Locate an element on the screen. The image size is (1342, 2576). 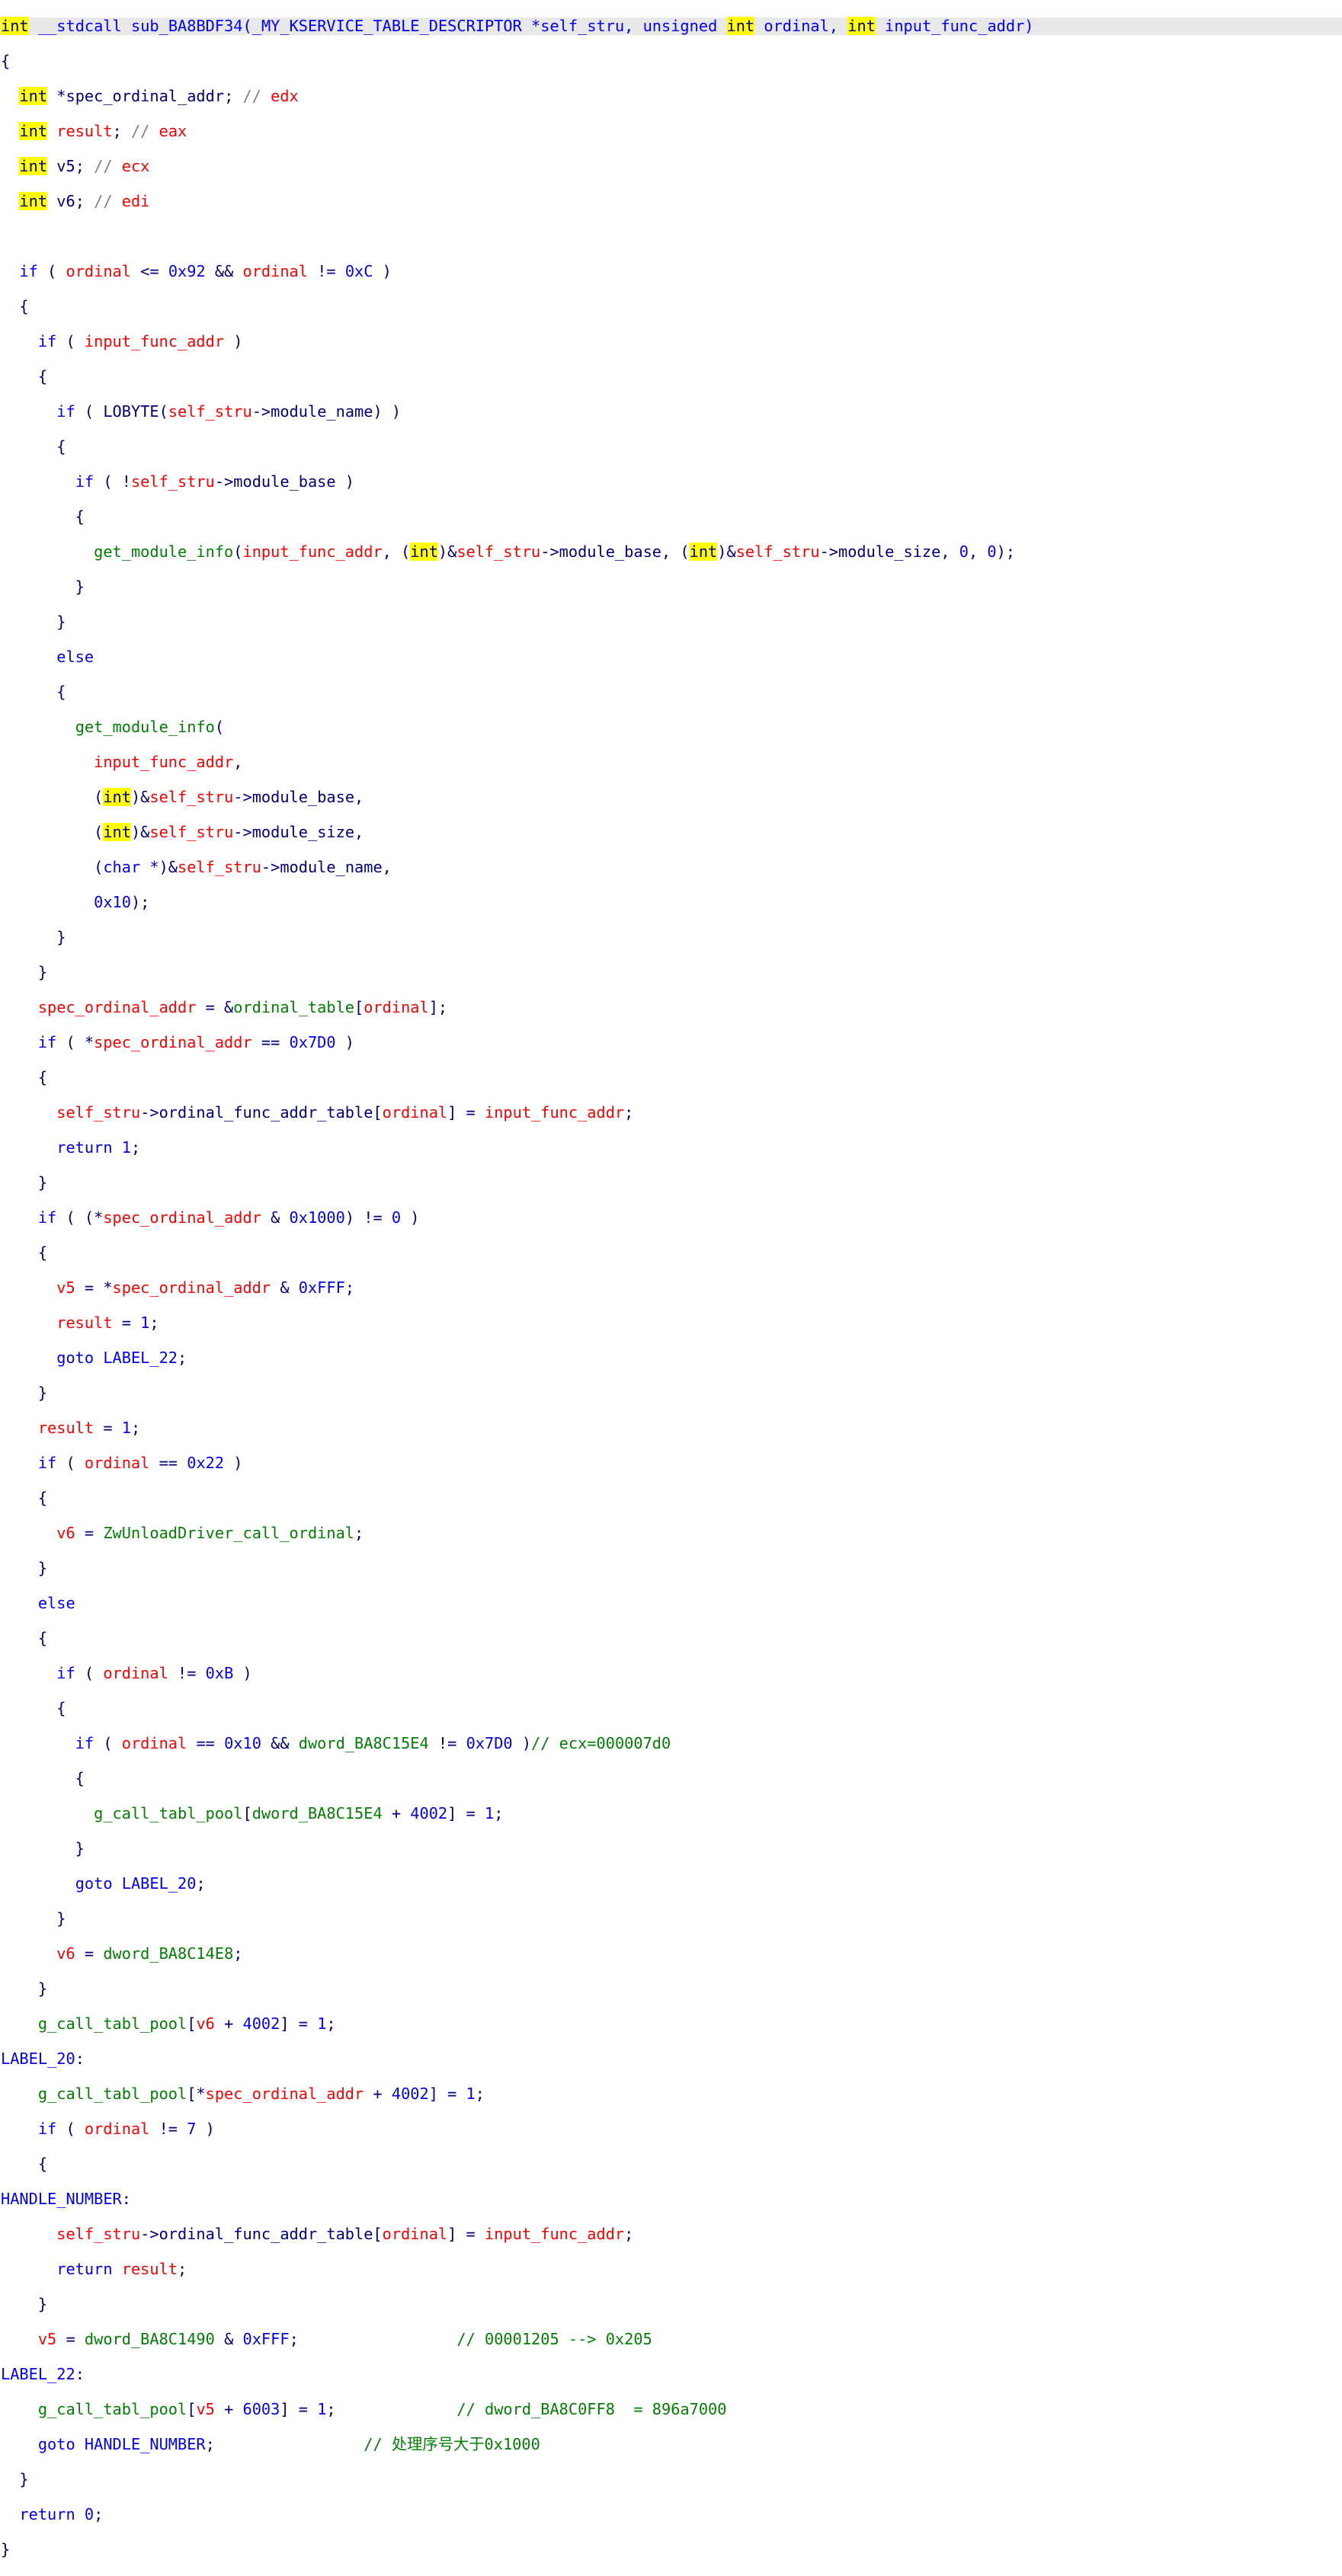
param2-int-type: int is located at coordinates (741, 26).